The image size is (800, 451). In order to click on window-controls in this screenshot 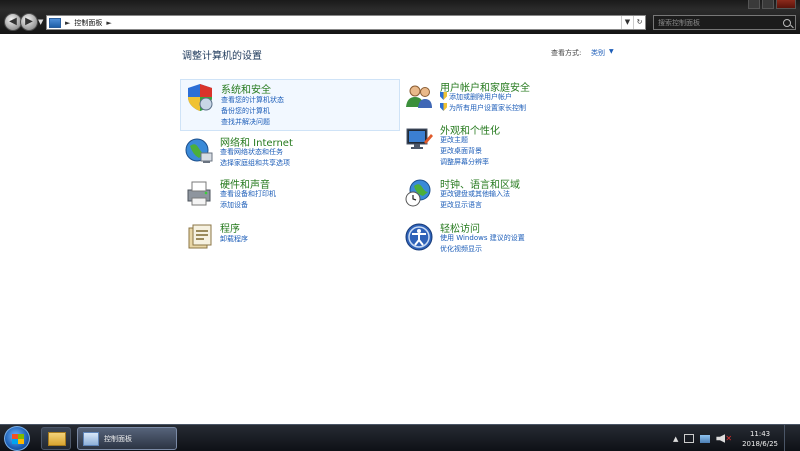, I will do `click(772, 5)`.